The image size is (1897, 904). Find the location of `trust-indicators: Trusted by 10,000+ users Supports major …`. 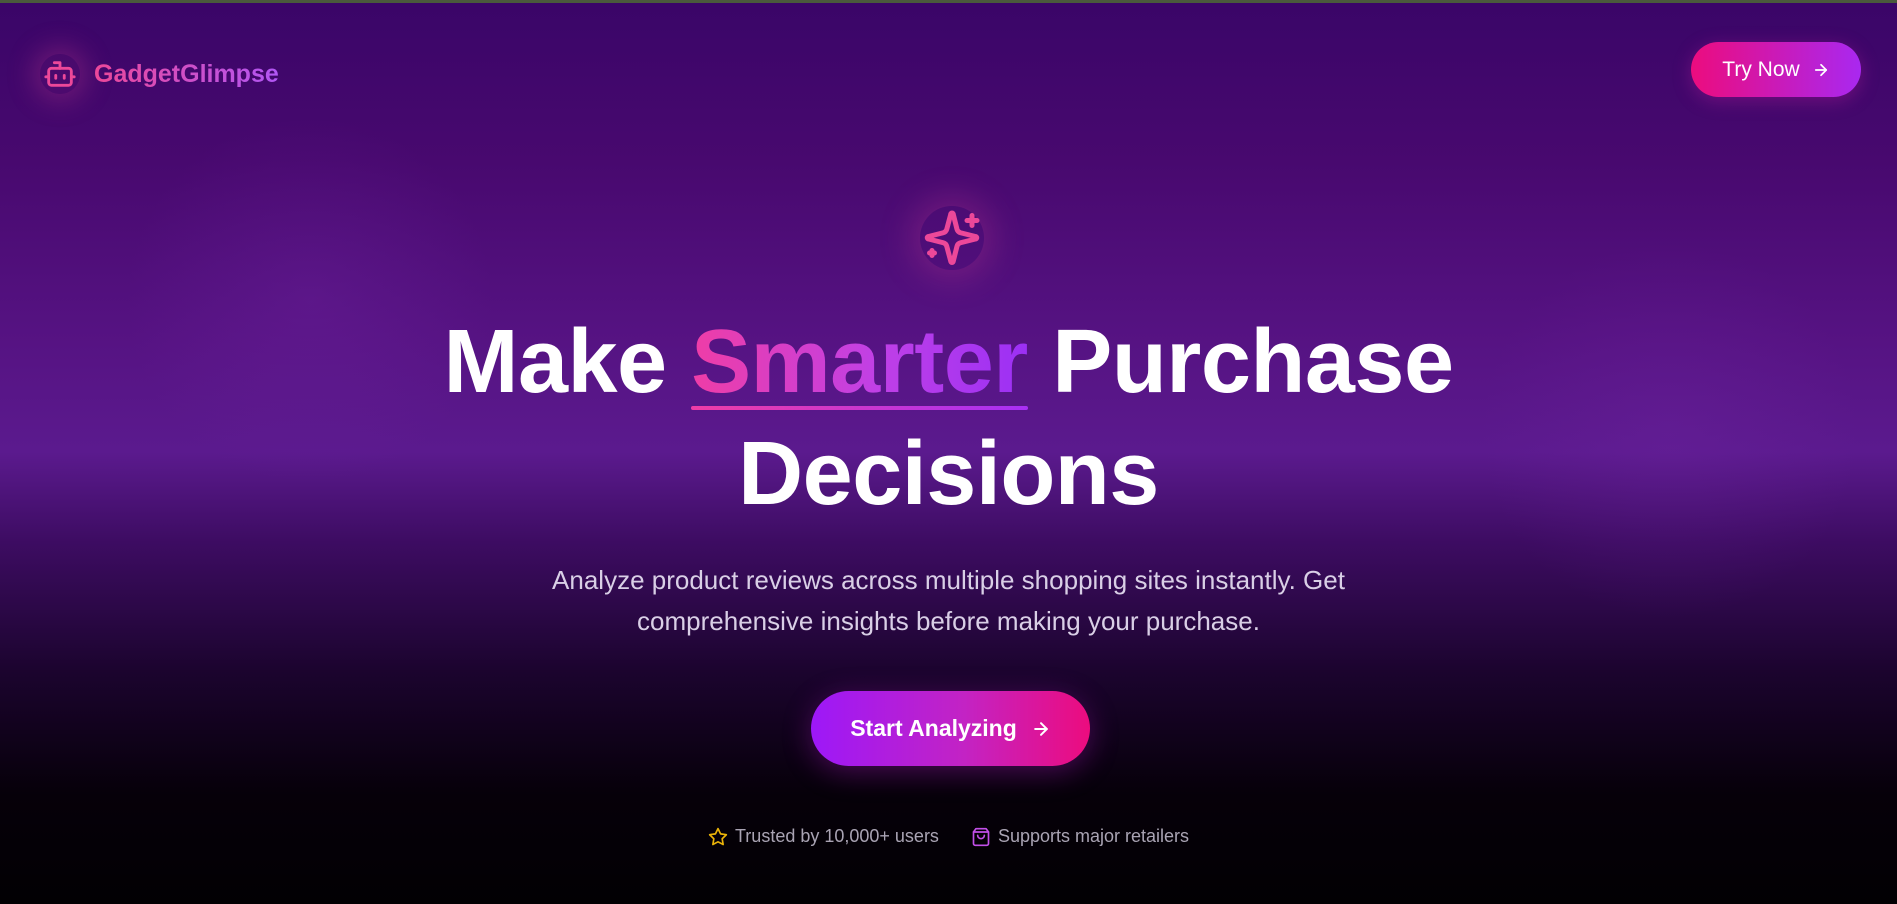

trust-indicators: Trusted by 10,000+ users Supports major … is located at coordinates (948, 836).